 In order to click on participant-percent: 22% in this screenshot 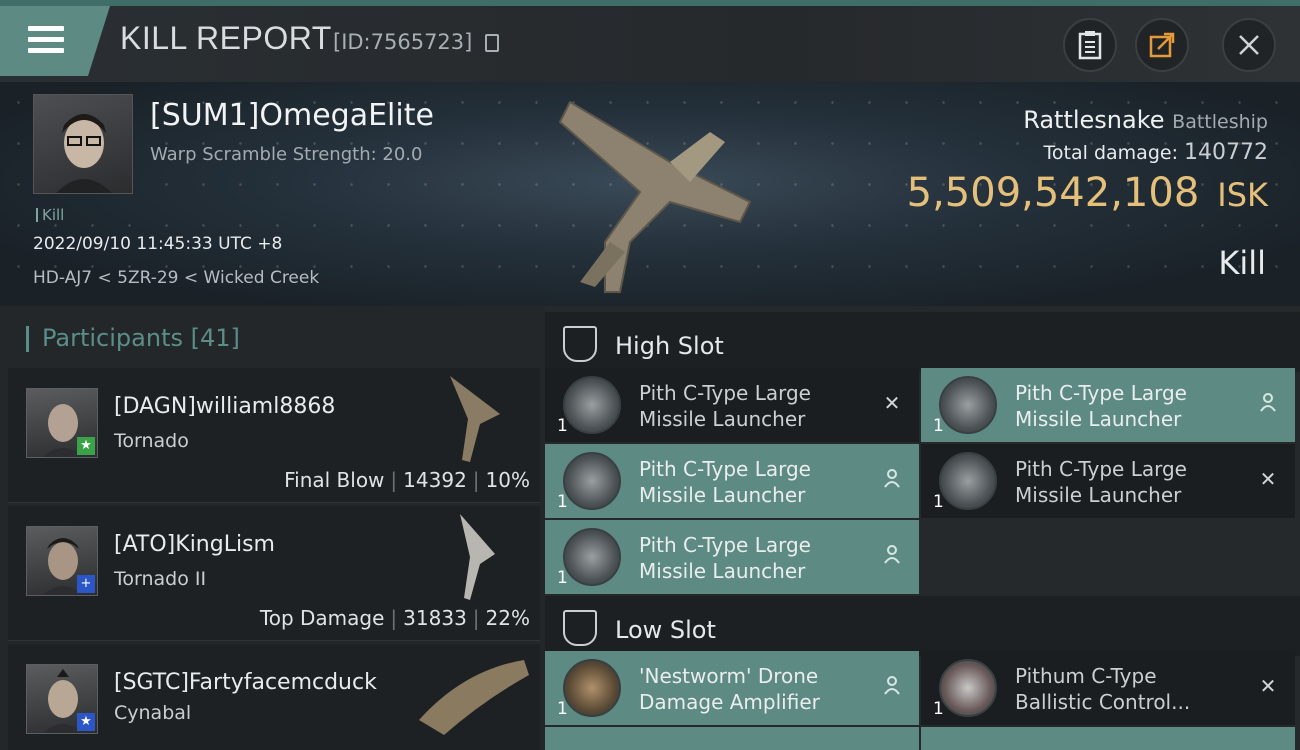, I will do `click(507, 618)`.